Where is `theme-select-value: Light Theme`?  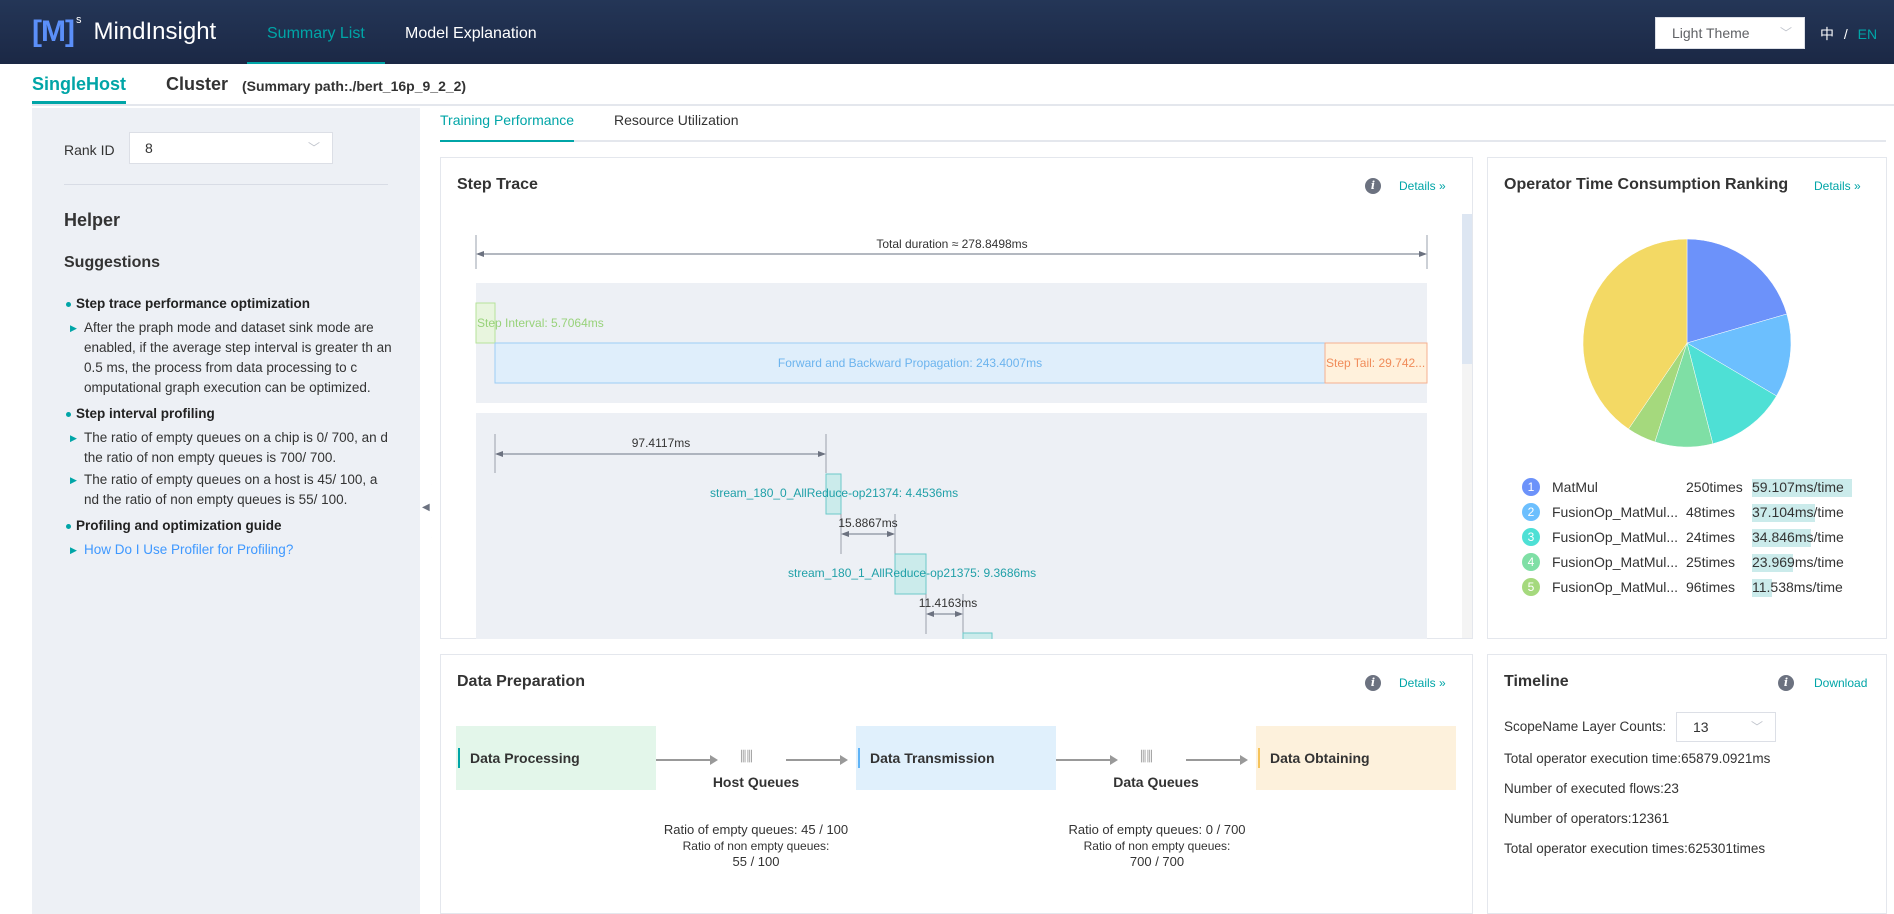 theme-select-value: Light Theme is located at coordinates (1711, 33).